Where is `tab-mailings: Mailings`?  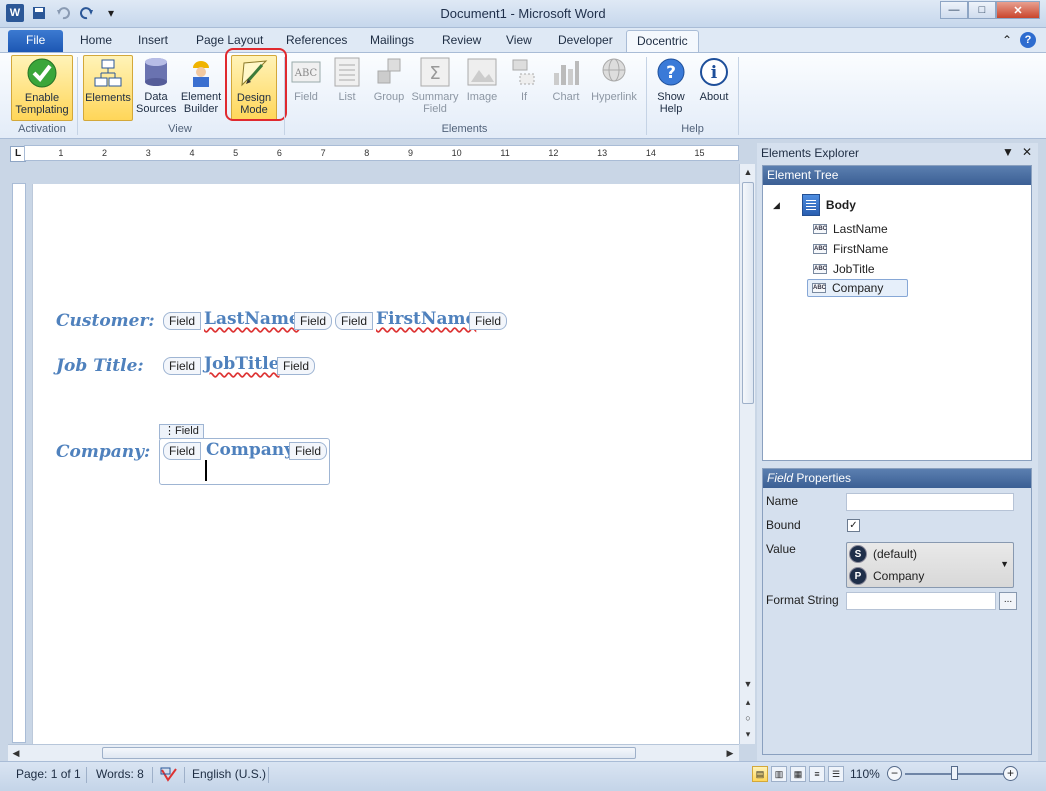
tab-mailings: Mailings is located at coordinates (392, 41).